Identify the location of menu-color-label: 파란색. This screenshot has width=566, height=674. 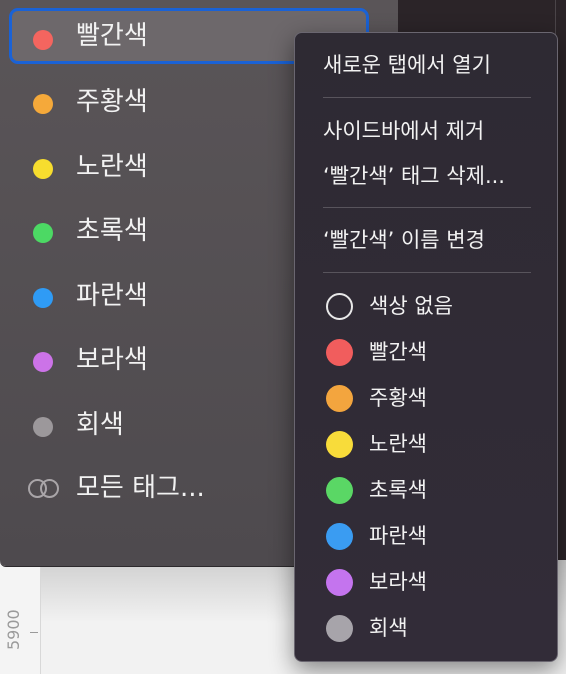
(398, 536).